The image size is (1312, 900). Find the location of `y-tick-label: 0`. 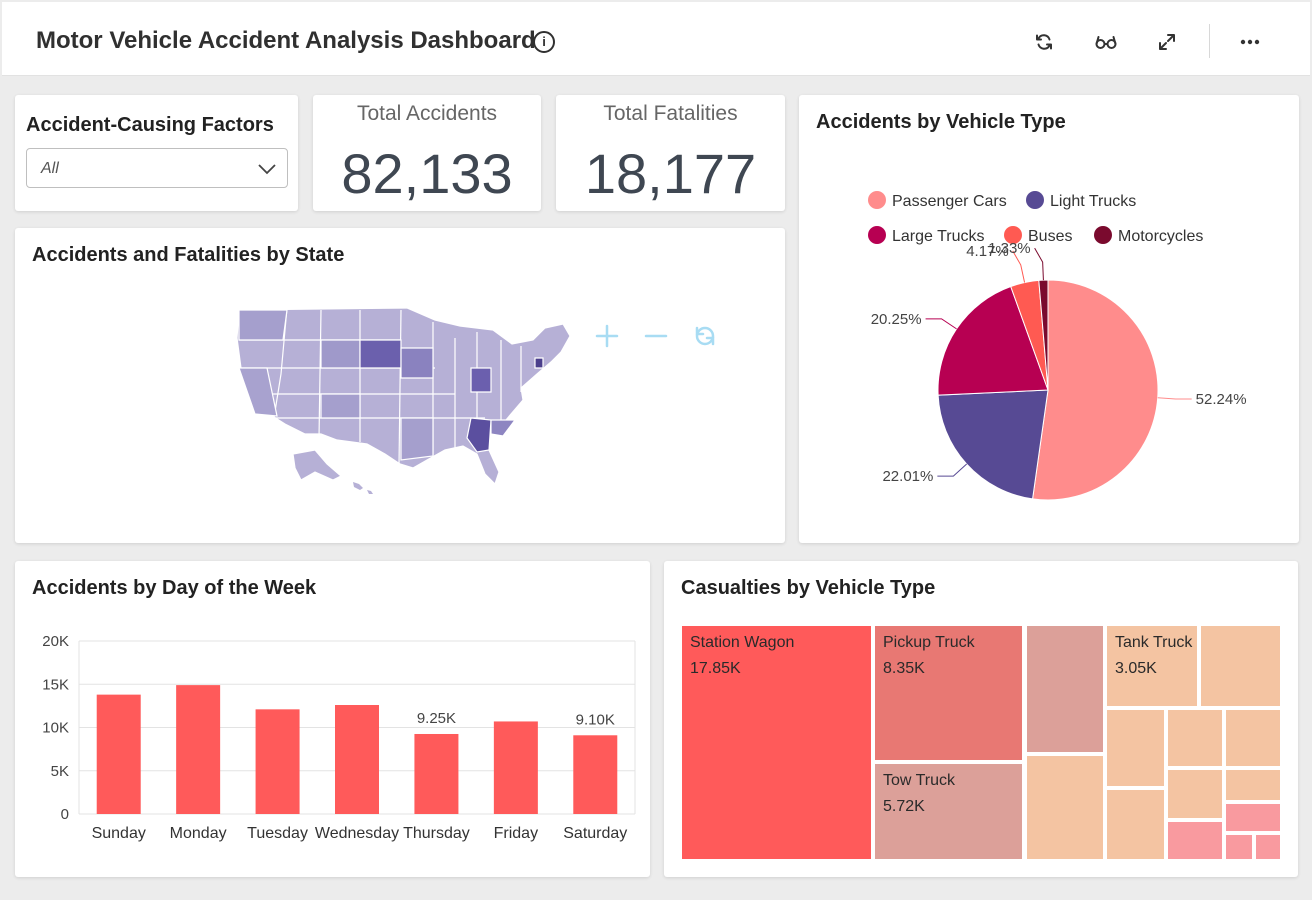

y-tick-label: 0 is located at coordinates (65, 814).